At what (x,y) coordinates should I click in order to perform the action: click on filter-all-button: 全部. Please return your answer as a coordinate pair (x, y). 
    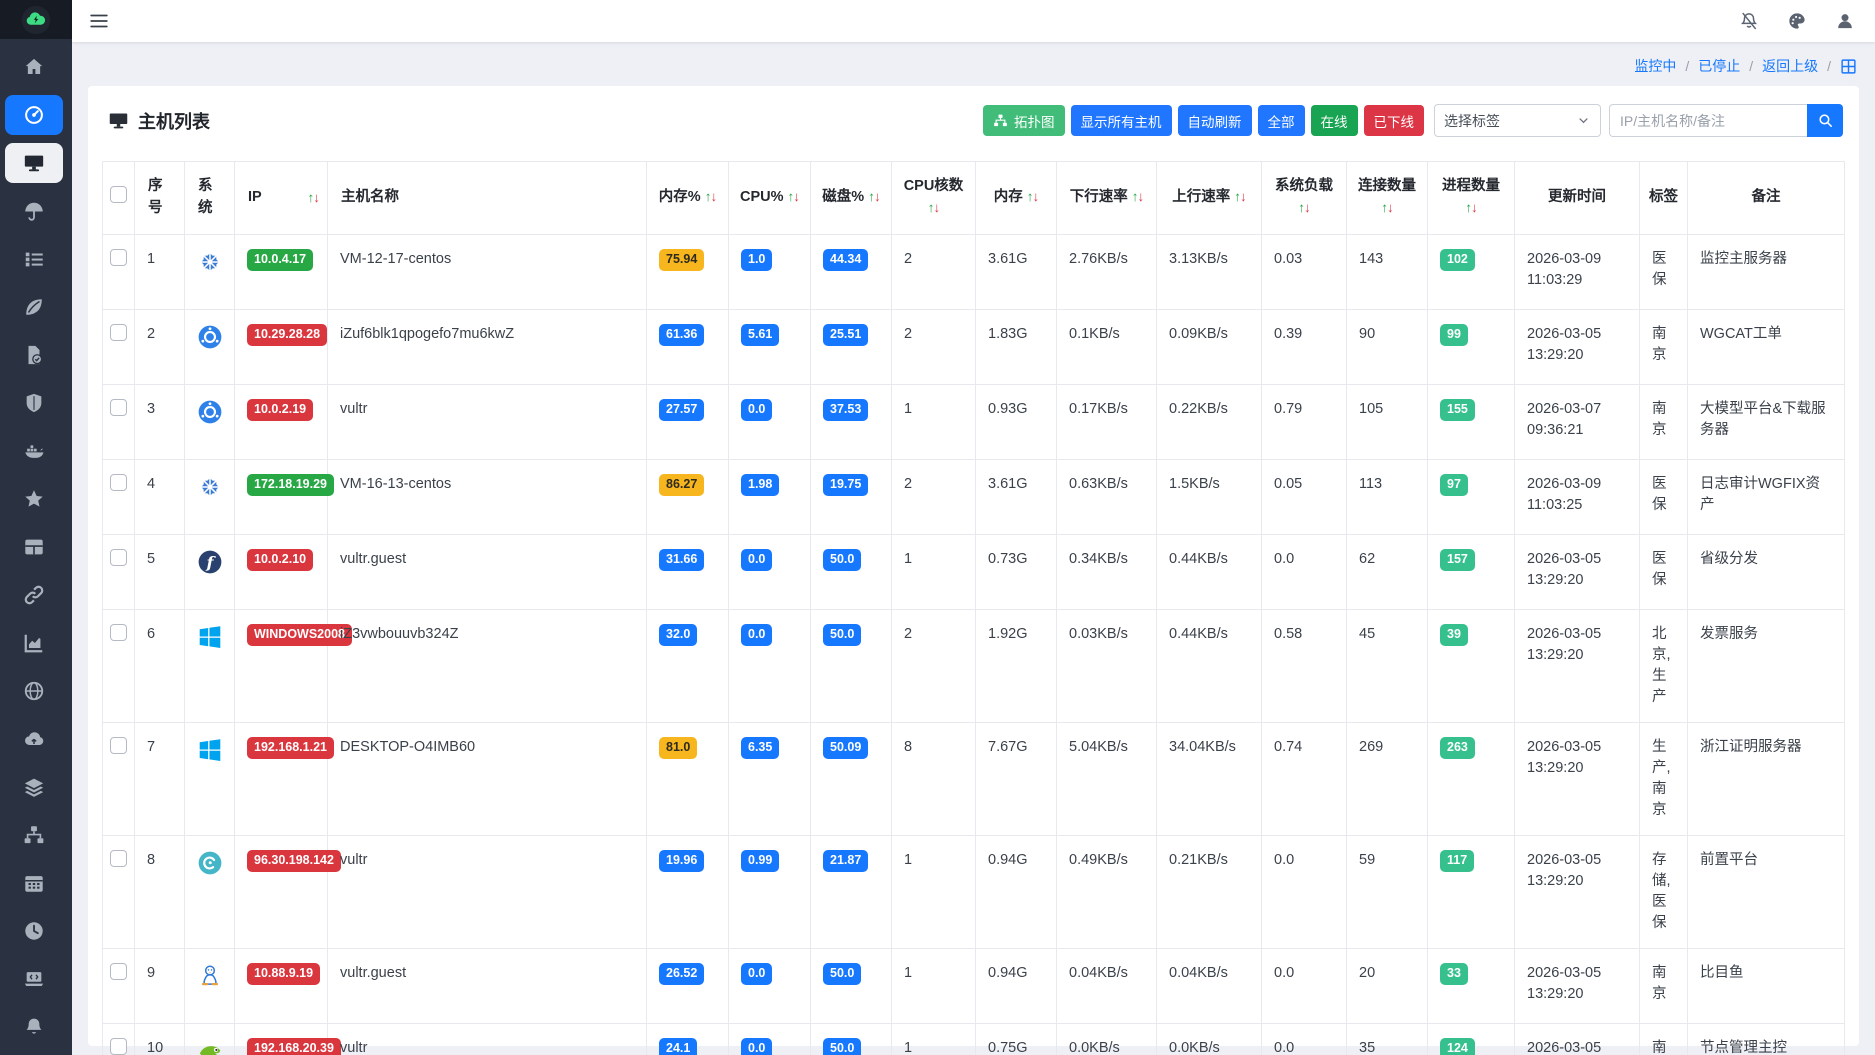
    Looking at the image, I should click on (1281, 120).